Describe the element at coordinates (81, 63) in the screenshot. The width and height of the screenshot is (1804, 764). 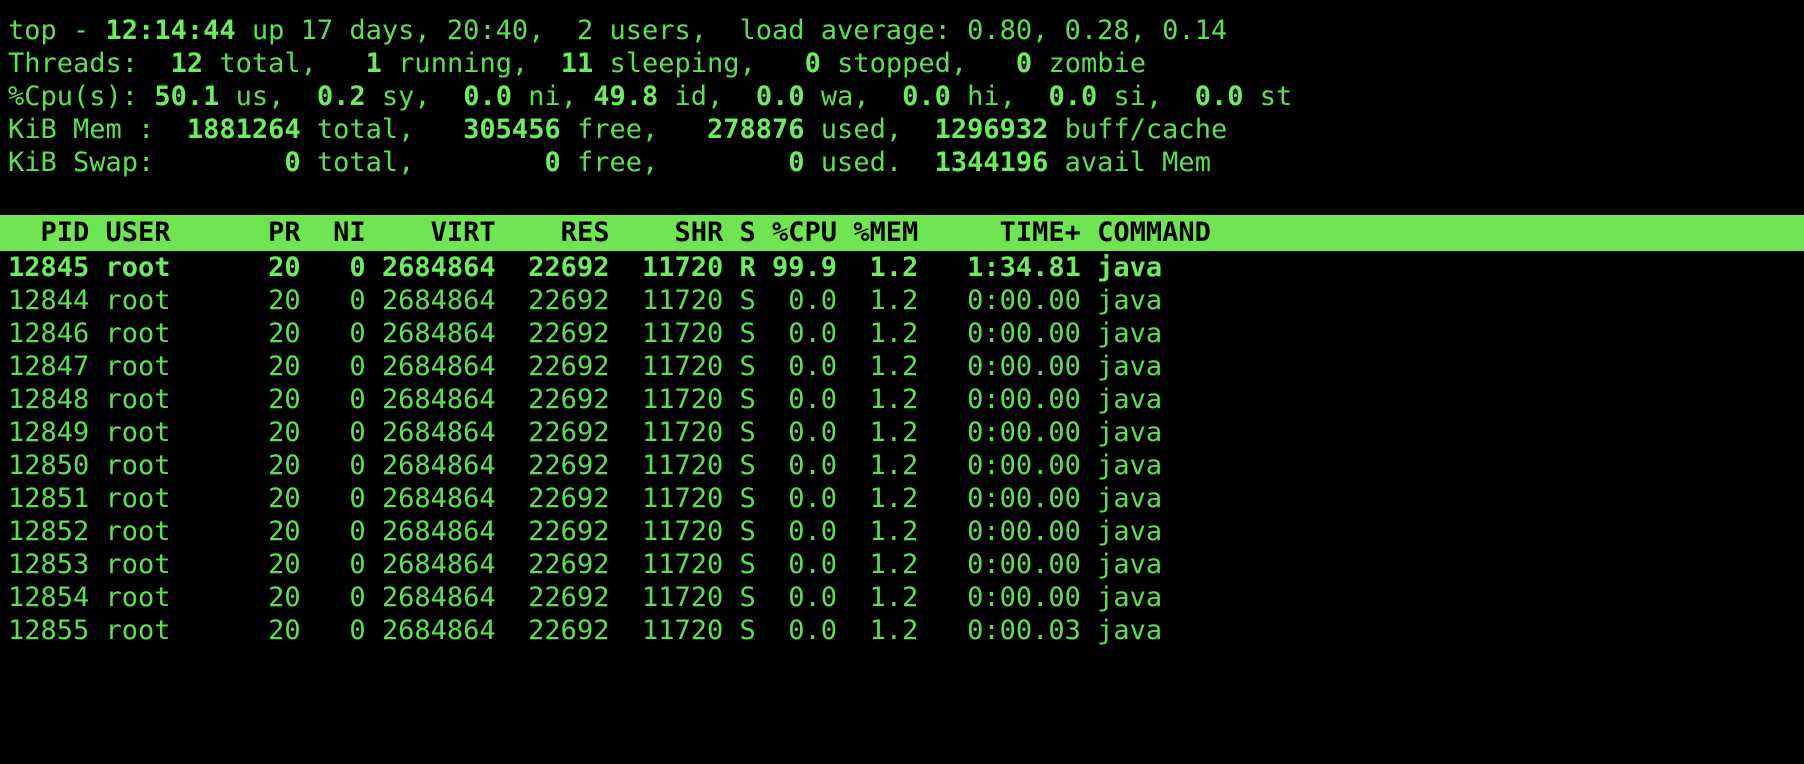
I see `threads-label: Threads:` at that location.